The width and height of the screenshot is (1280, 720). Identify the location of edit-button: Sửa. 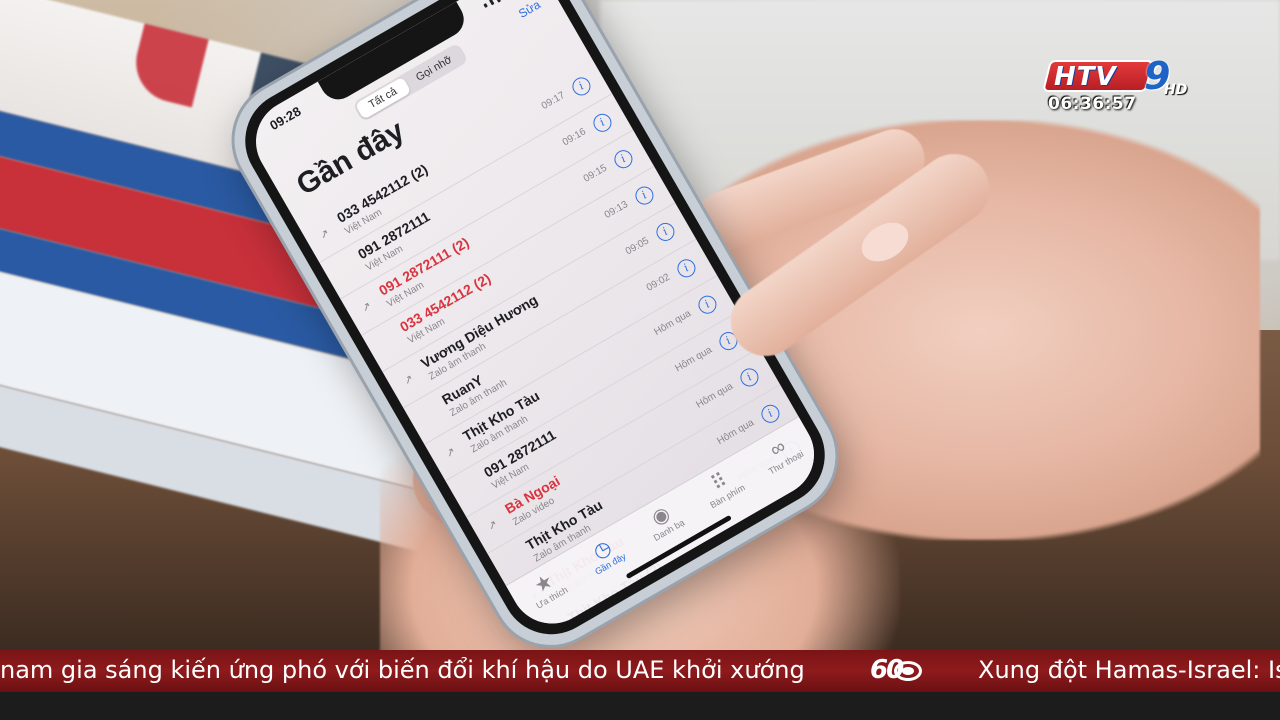
(529, 10).